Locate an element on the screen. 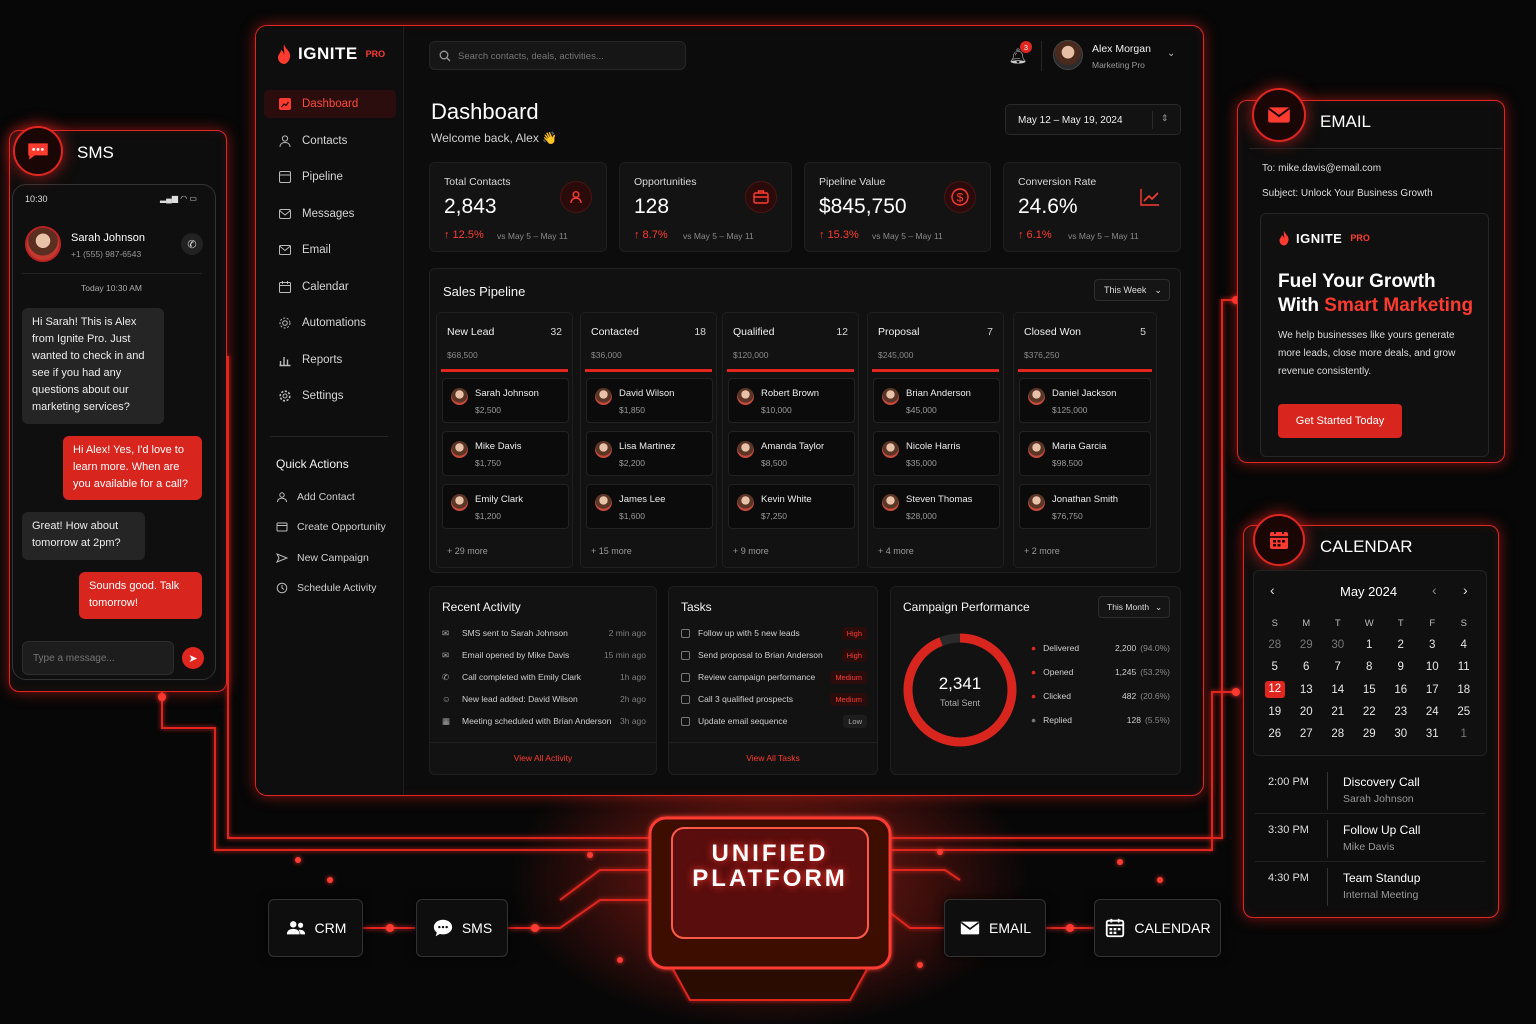  crm-badge: CRM is located at coordinates (315, 928).